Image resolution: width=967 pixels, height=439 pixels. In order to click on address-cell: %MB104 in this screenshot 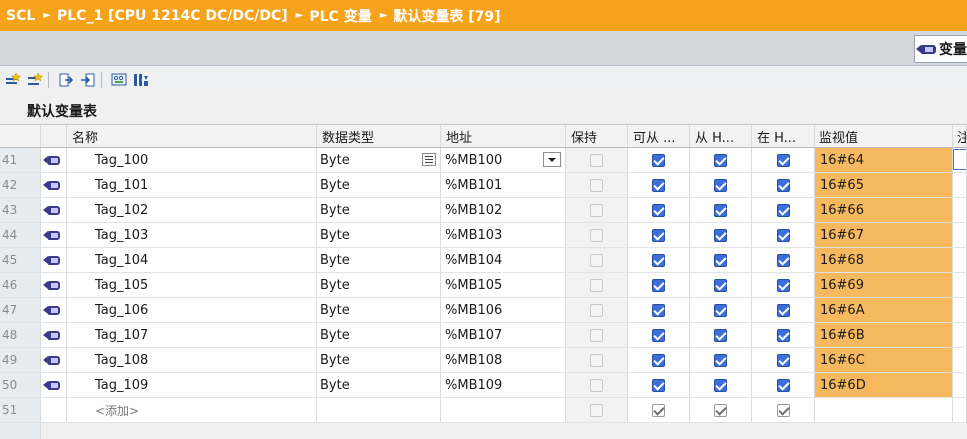, I will do `click(503, 260)`.